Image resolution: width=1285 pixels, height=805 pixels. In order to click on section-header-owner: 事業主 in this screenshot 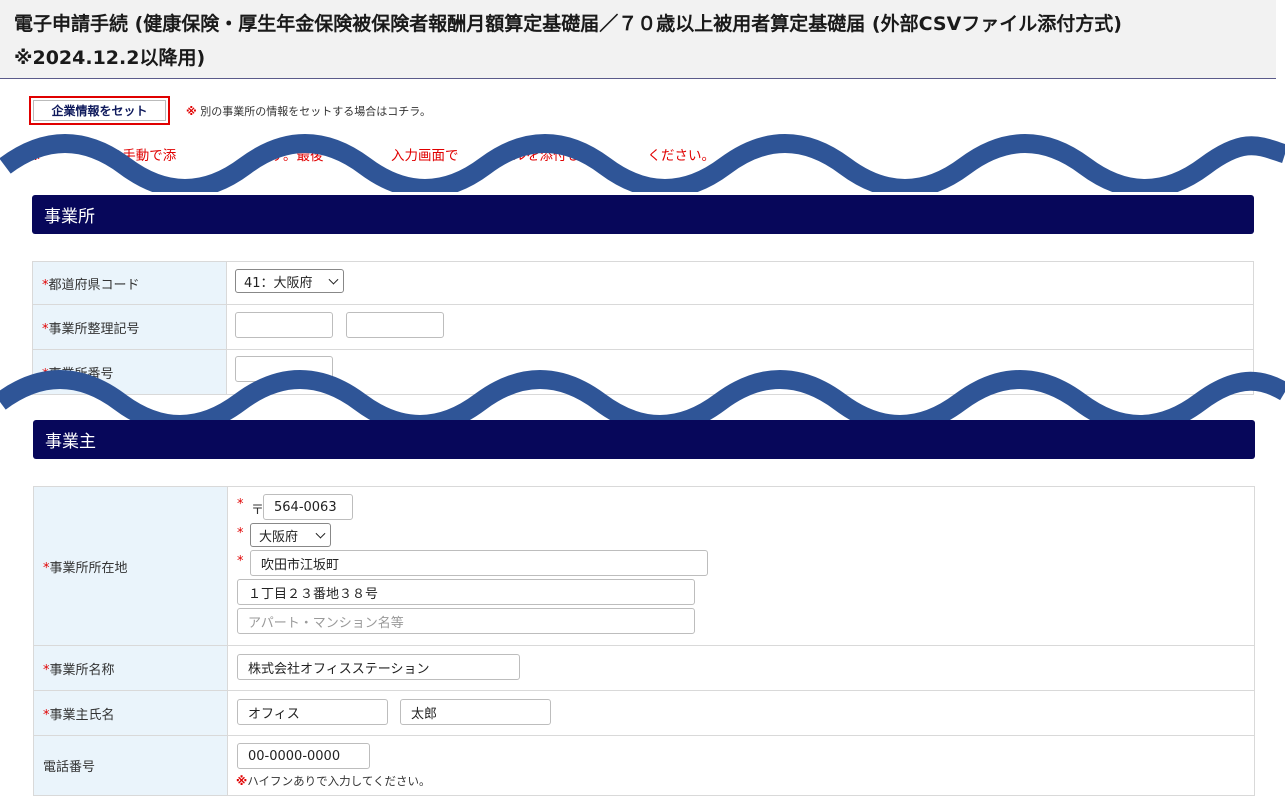, I will do `click(644, 439)`.